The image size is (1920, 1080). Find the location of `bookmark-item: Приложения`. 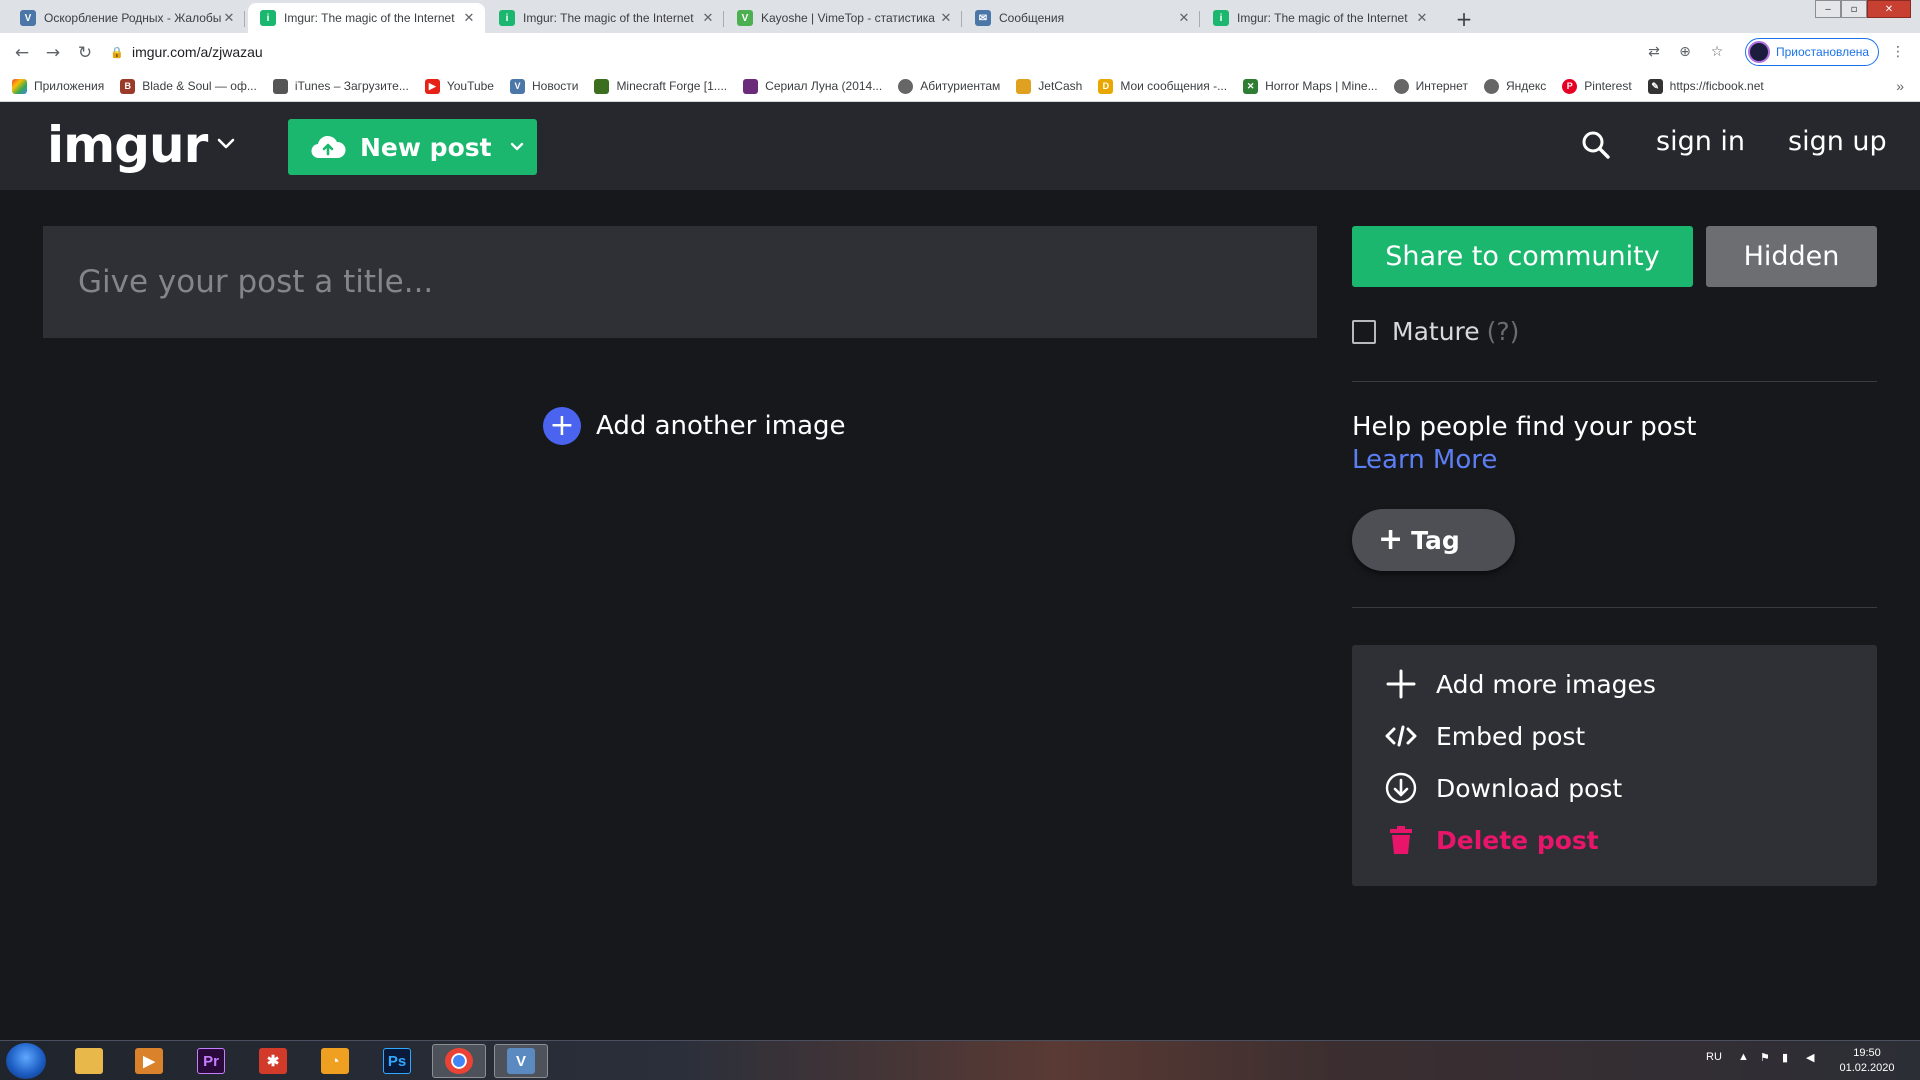

bookmark-item: Приложения is located at coordinates (58, 86).